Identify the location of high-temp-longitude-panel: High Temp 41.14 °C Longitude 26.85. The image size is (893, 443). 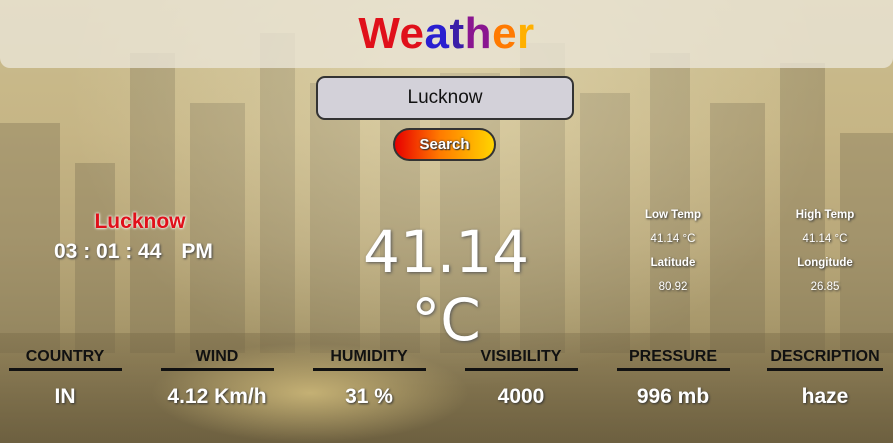
(825, 256).